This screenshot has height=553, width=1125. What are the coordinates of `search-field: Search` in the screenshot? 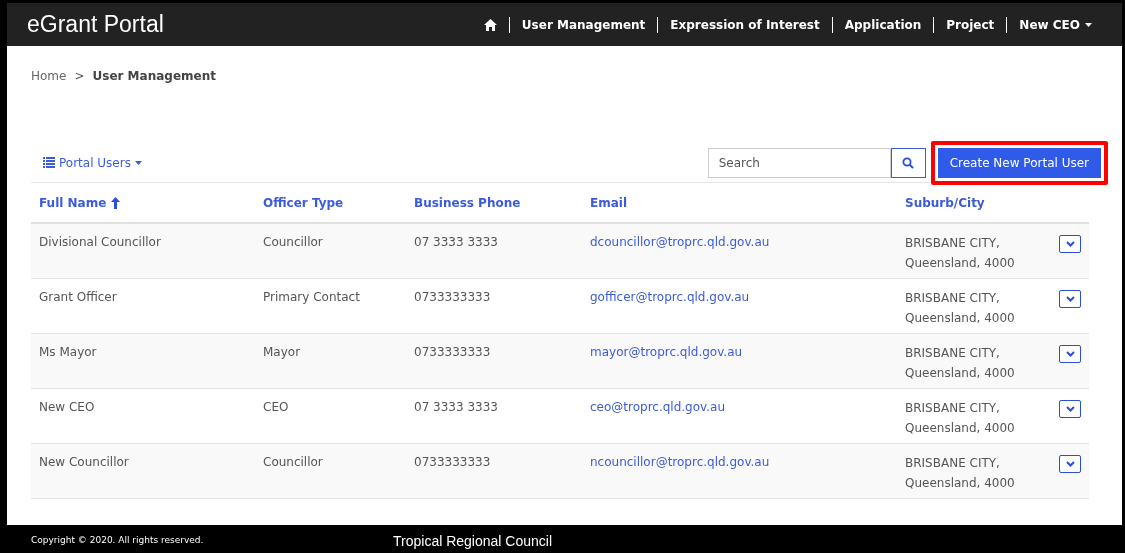 It's located at (799, 162).